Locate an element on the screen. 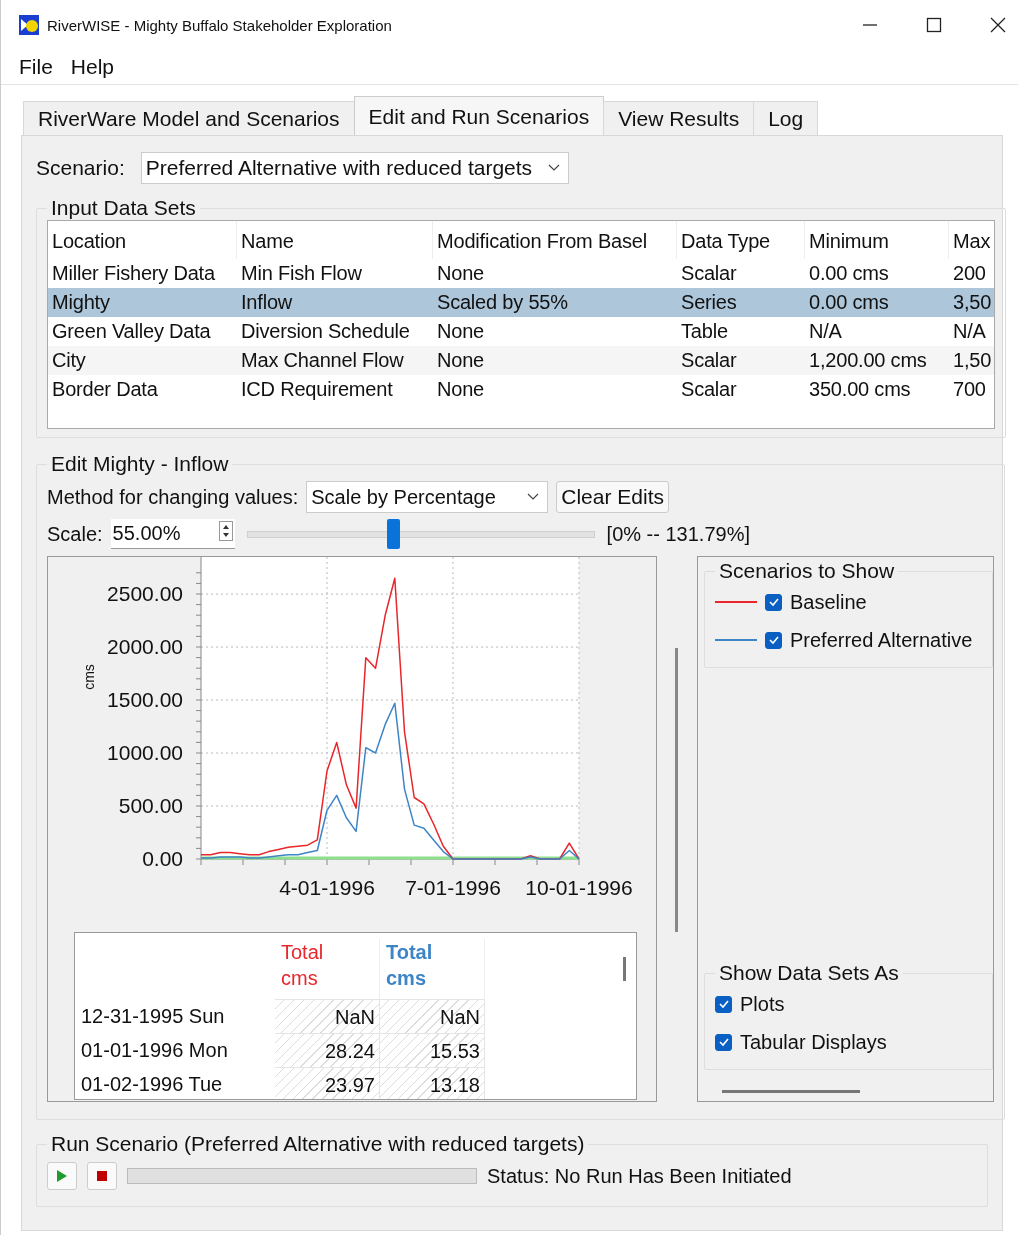 The image size is (1018, 1235). window-title: RiverWISE - Mighty Buffalo Stakeholder Exploration is located at coordinates (219, 25).